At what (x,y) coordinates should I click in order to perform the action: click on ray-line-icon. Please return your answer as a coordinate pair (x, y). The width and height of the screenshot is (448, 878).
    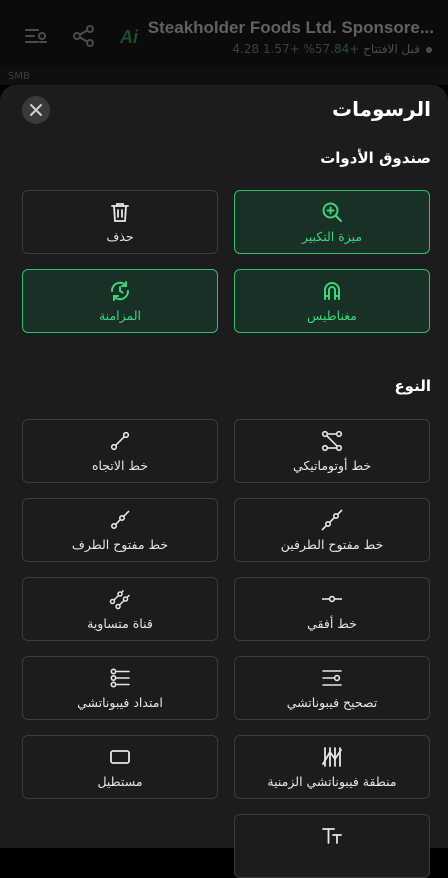
    Looking at the image, I should click on (120, 520).